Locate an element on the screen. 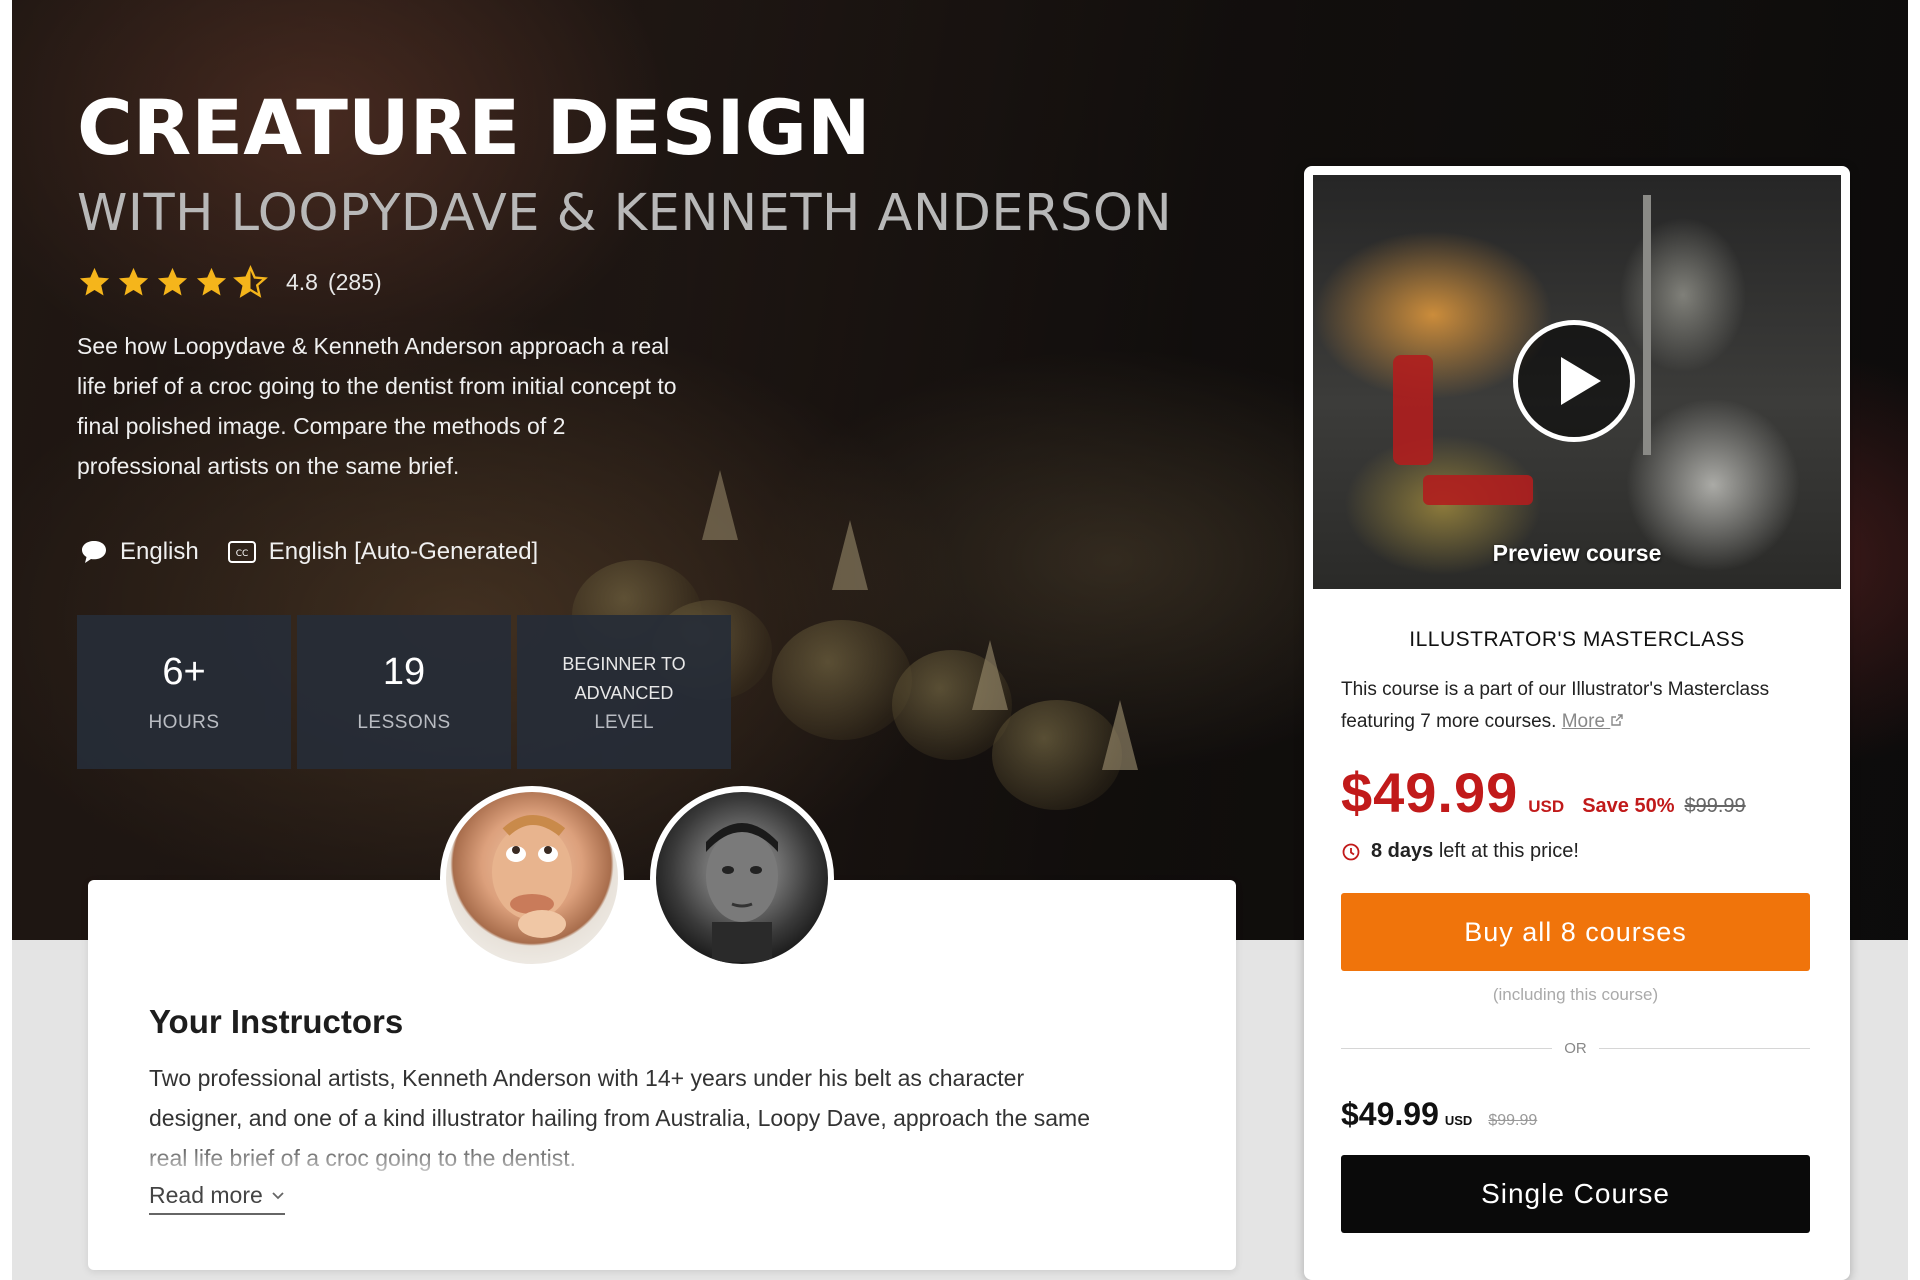 Image resolution: width=1920 pixels, height=1280 pixels. course-subtitle: WITH LOOPYDAVE & KENNETH ANDERSON is located at coordinates (625, 213).